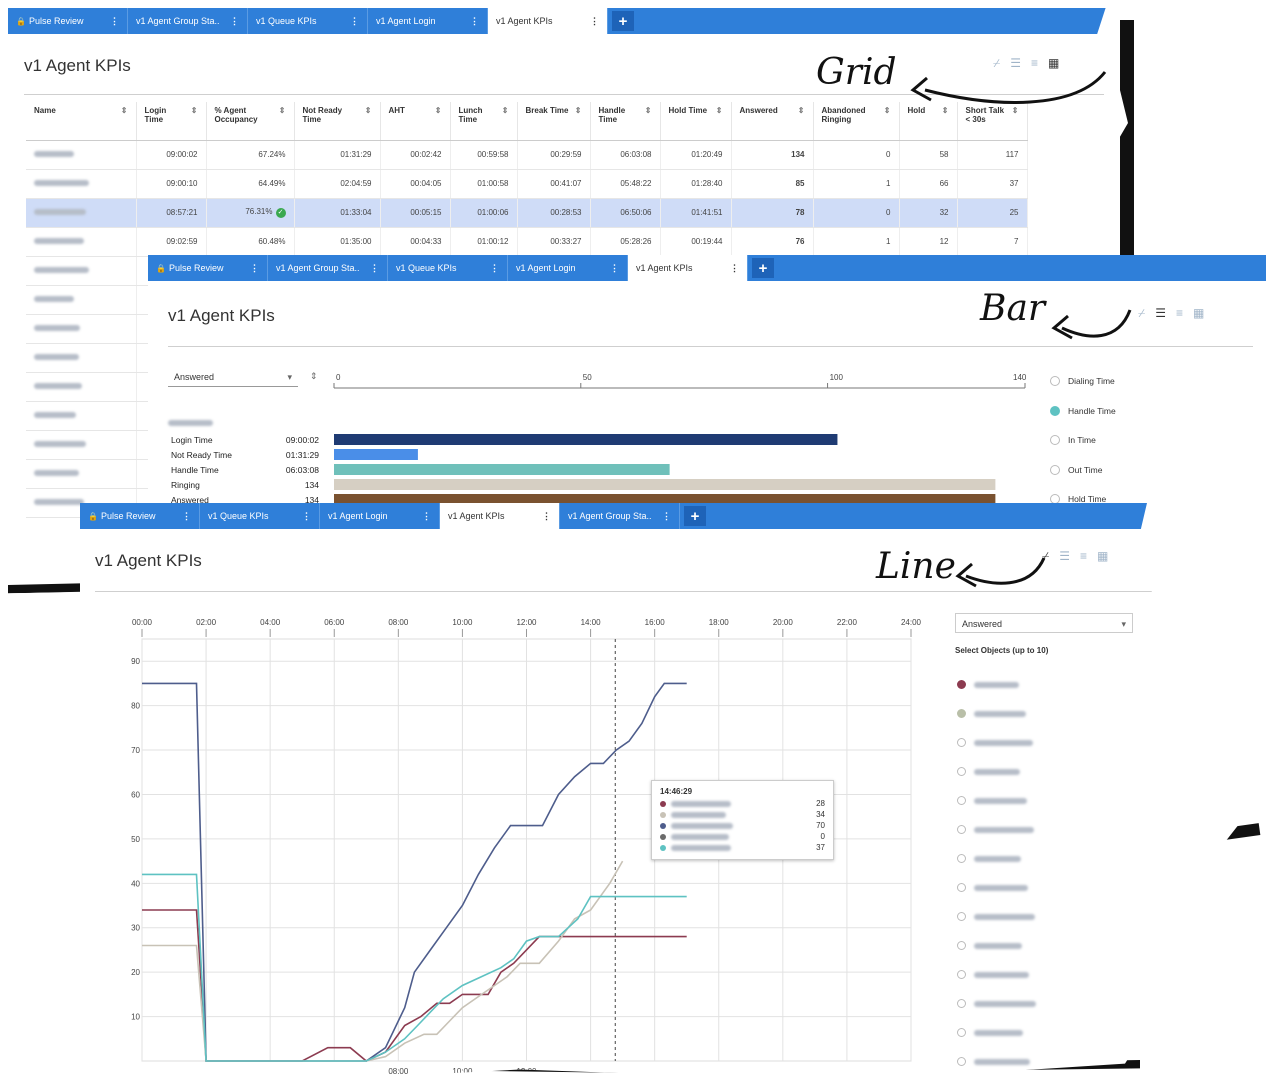 Image resolution: width=1266 pixels, height=1087 pixels. What do you see at coordinates (547, 110) in the screenshot?
I see `column-header-label: Break Time` at bounding box center [547, 110].